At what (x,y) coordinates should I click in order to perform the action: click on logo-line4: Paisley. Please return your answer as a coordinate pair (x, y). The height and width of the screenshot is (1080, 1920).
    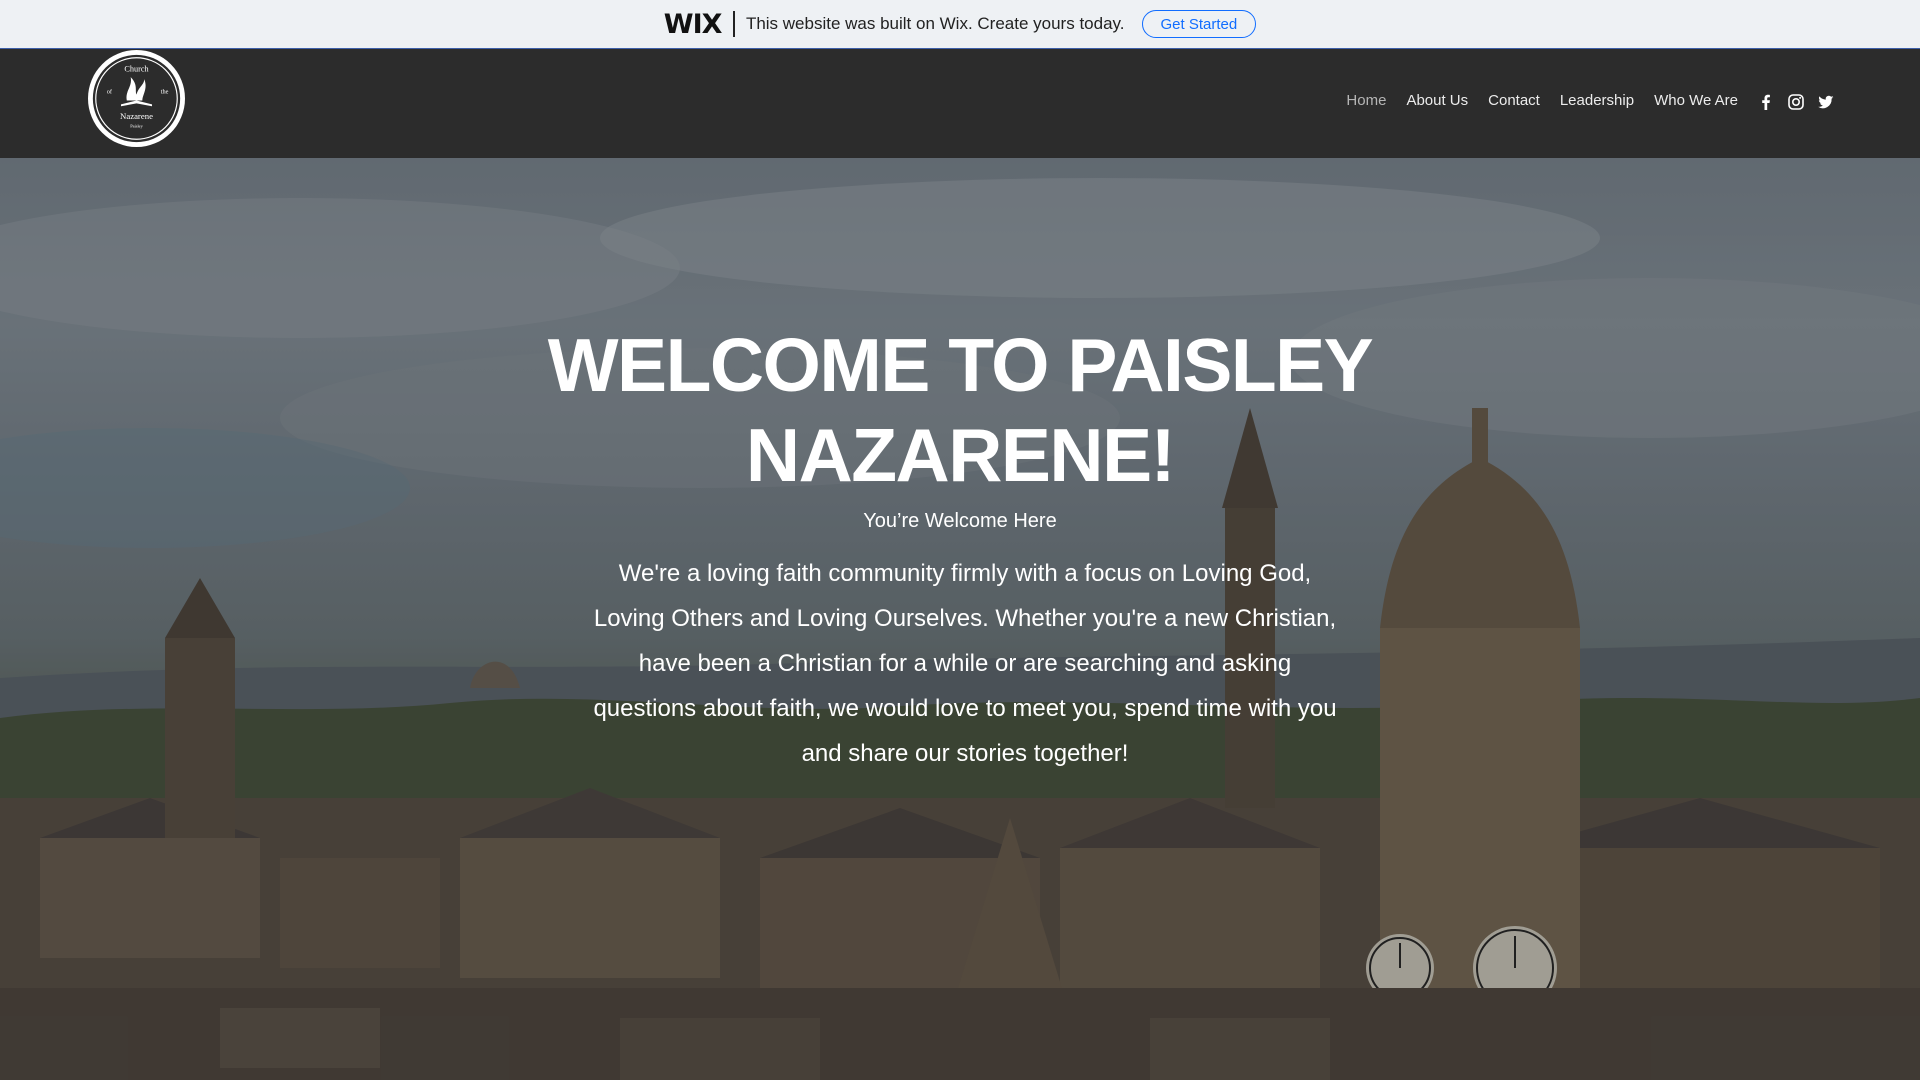
    Looking at the image, I should click on (136, 126).